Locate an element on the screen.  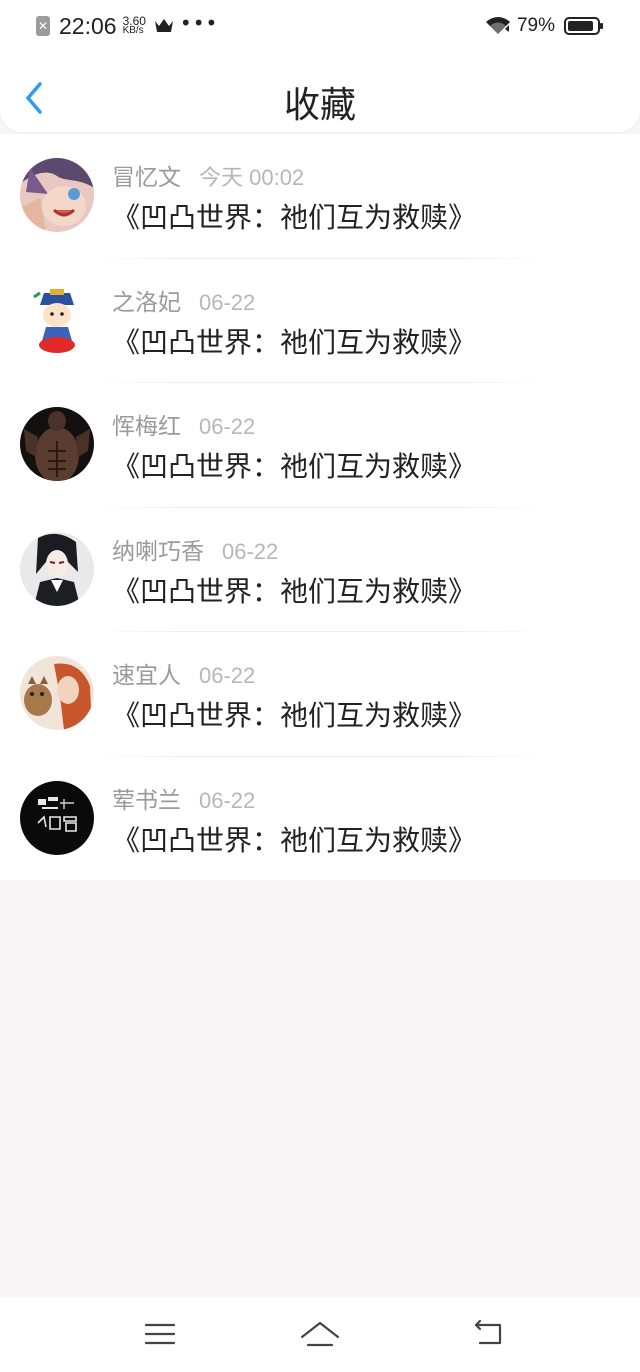
notification-blocked-icon: ✕ is located at coordinates (43, 26).